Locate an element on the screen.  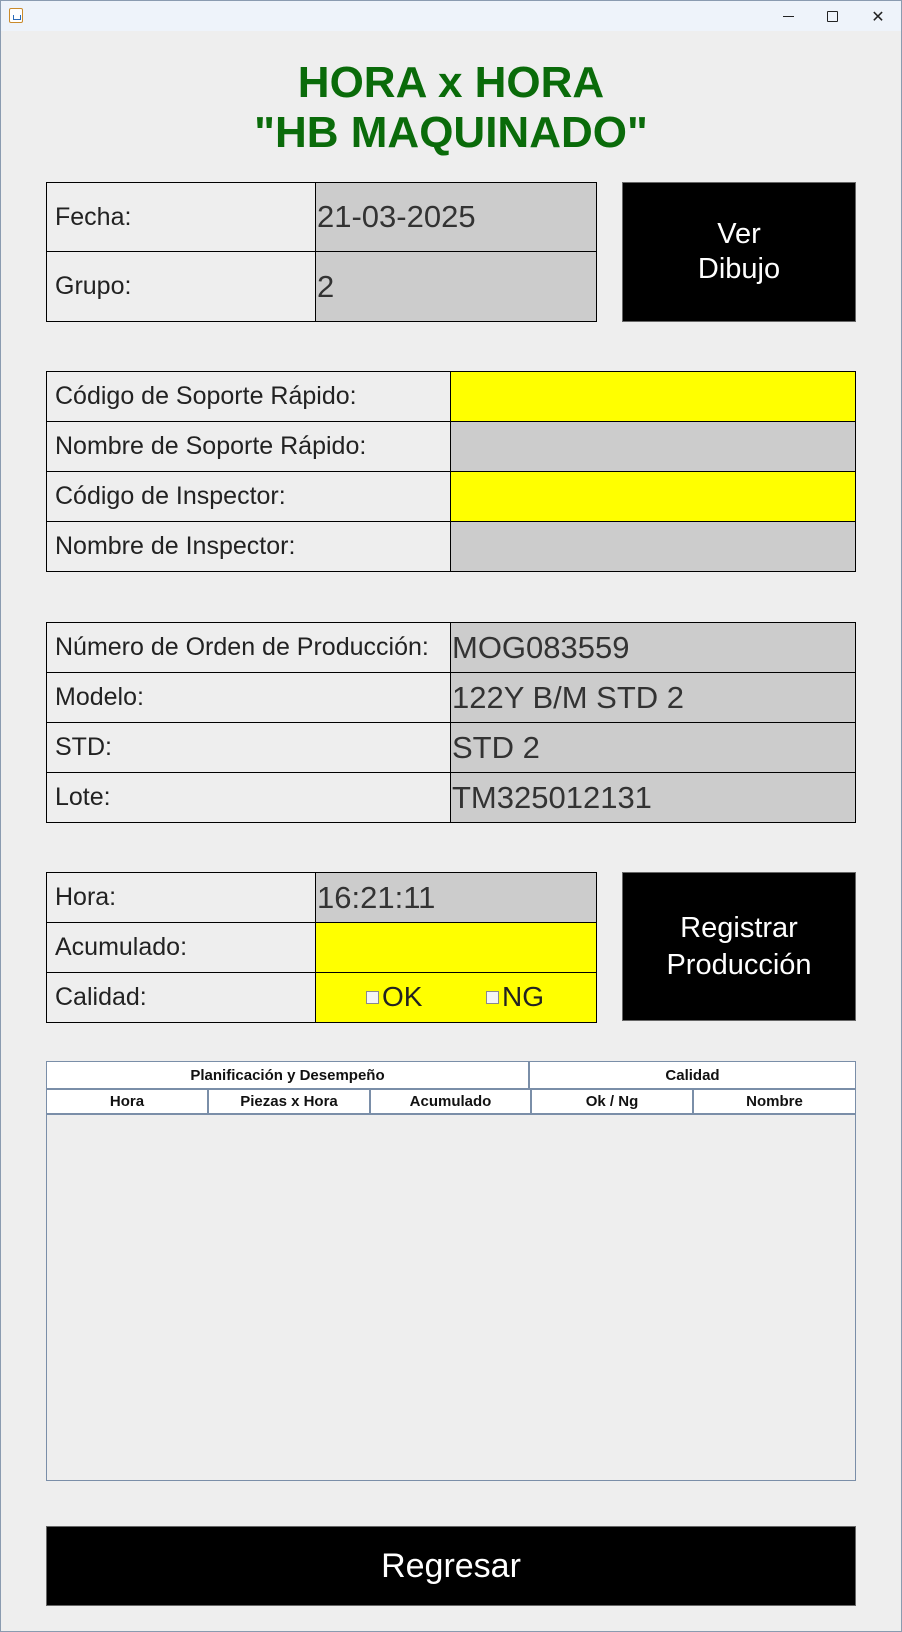
ng-checkbox-box is located at coordinates (492, 997).